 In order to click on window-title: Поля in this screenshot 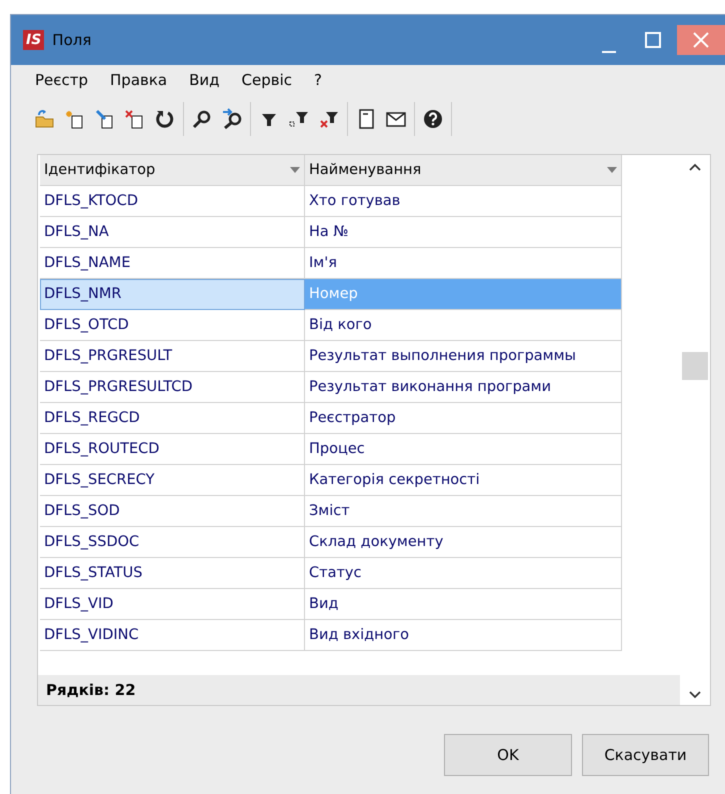, I will do `click(72, 40)`.